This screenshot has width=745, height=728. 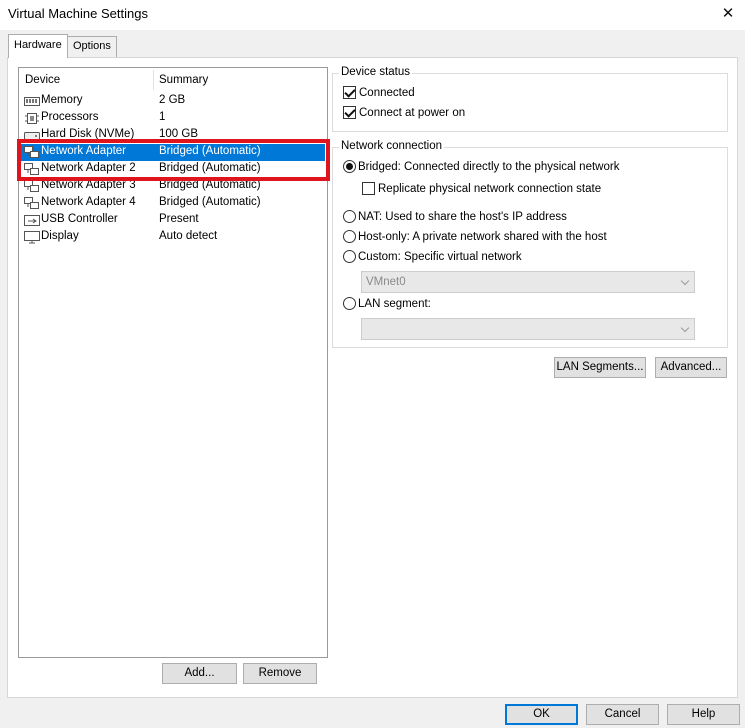 I want to click on device-name: USB Controller, so click(x=79, y=219).